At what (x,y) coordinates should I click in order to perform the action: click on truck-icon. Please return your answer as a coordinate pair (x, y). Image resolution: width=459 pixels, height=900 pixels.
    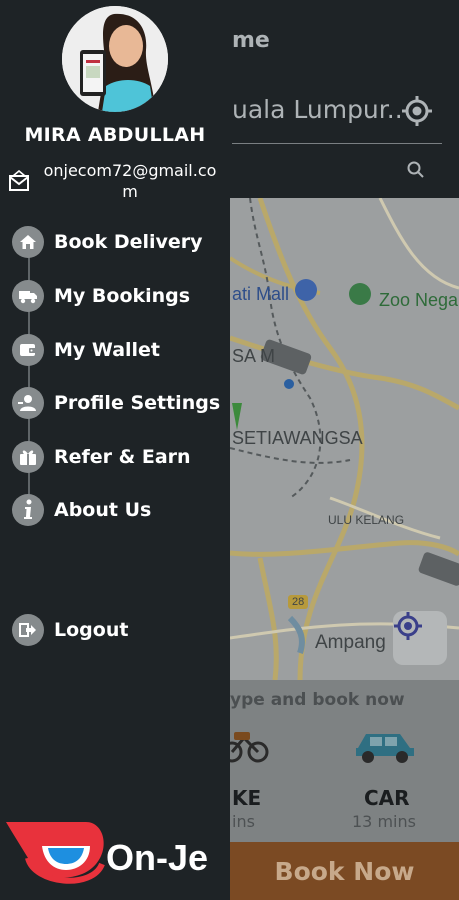
    Looking at the image, I should click on (28, 296).